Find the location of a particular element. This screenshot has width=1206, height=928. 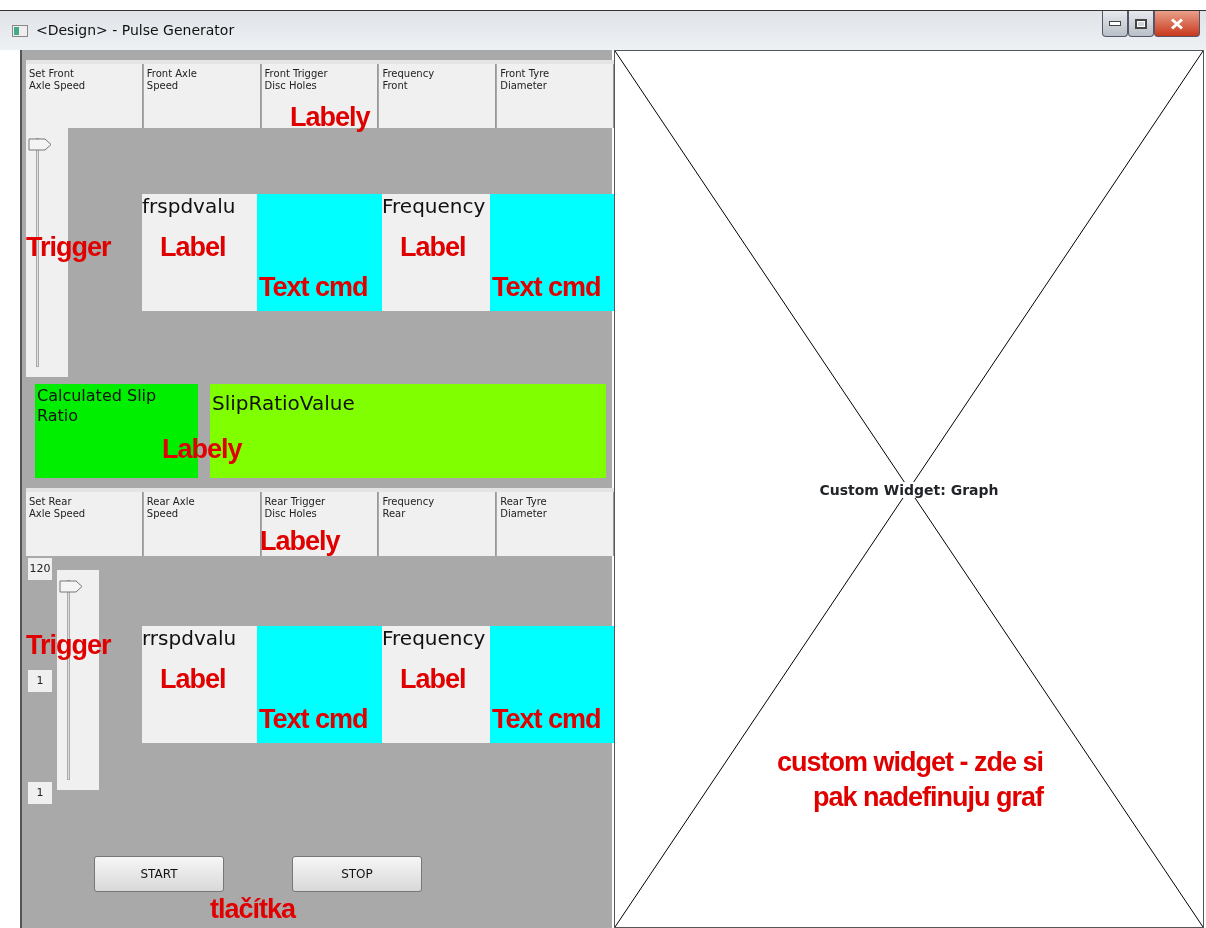

annotation-text: custom widget - zde si is located at coordinates (909, 762).